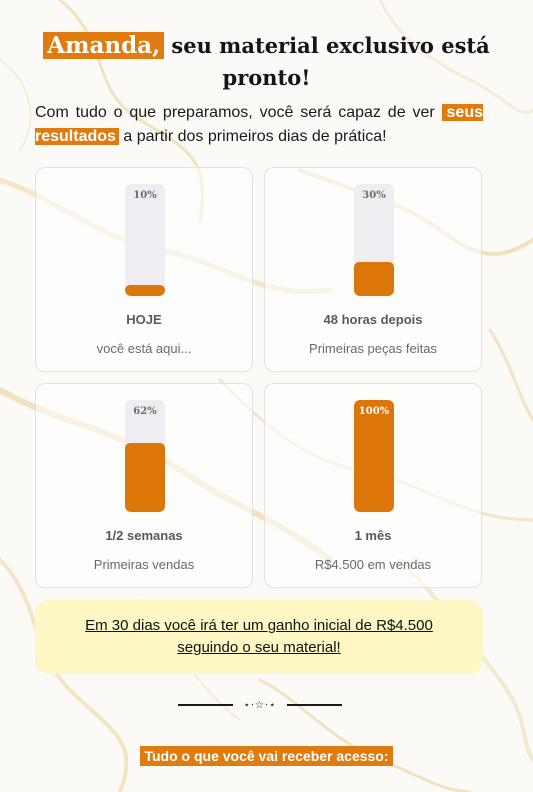  What do you see at coordinates (145, 240) in the screenshot?
I see `progress-bar: 10%` at bounding box center [145, 240].